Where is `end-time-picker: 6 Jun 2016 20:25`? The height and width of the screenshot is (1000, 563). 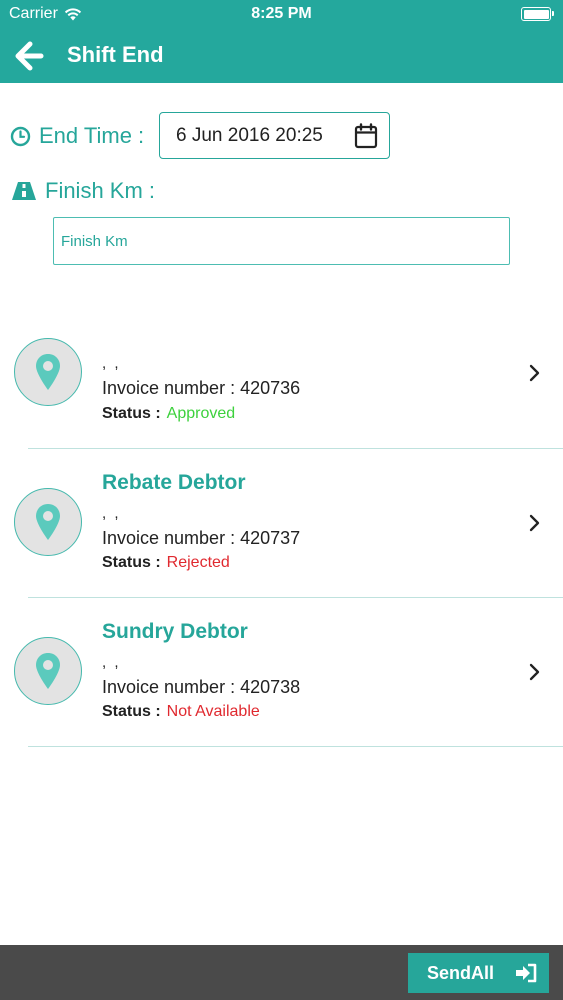
end-time-picker: 6 Jun 2016 20:25 is located at coordinates (274, 135).